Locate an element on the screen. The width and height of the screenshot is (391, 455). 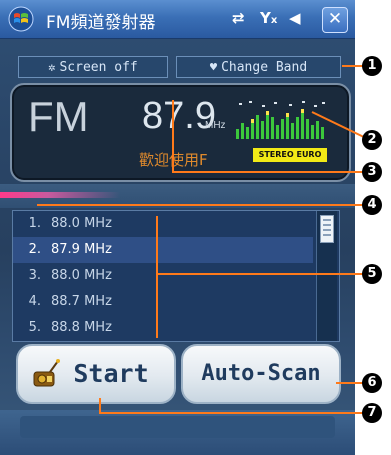
windows-start-icon is located at coordinates (21, 19).